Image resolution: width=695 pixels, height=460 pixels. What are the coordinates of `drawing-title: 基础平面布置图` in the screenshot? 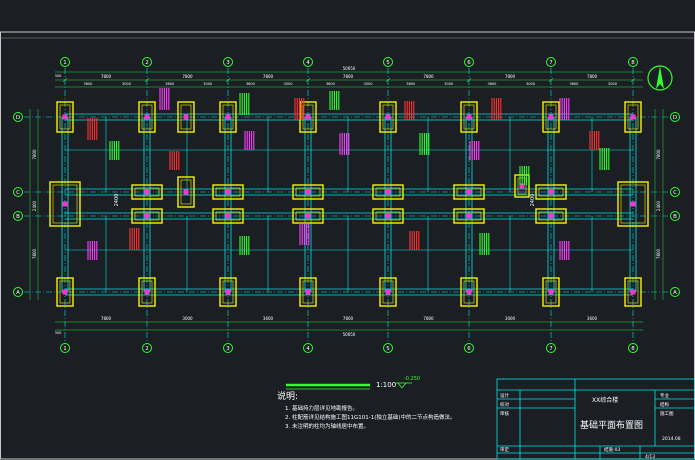 It's located at (611, 425).